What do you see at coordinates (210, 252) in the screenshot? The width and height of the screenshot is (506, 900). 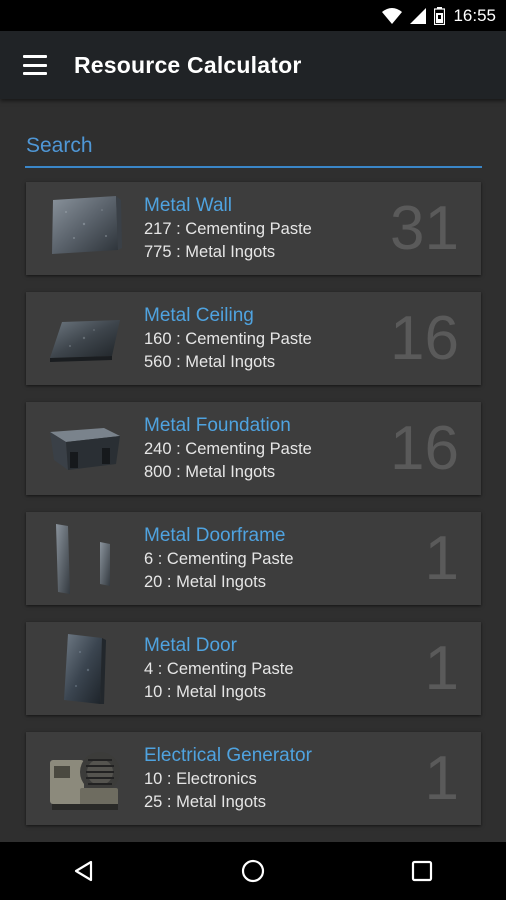 I see `item-requirement: 775 : Metal Ingots` at bounding box center [210, 252].